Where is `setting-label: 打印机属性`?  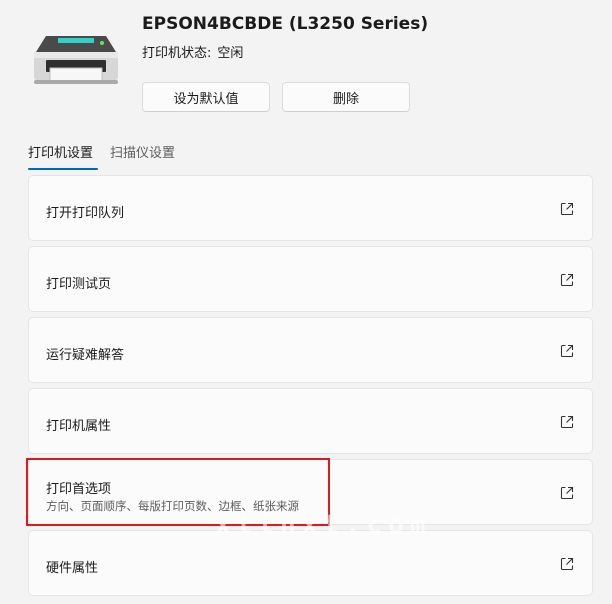 setting-label: 打印机属性 is located at coordinates (79, 426).